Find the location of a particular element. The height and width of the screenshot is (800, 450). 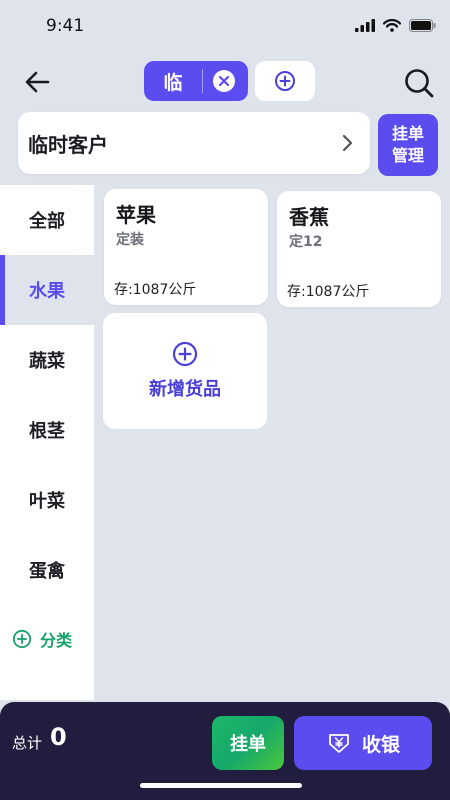

product-name: 苹果 is located at coordinates (136, 215).